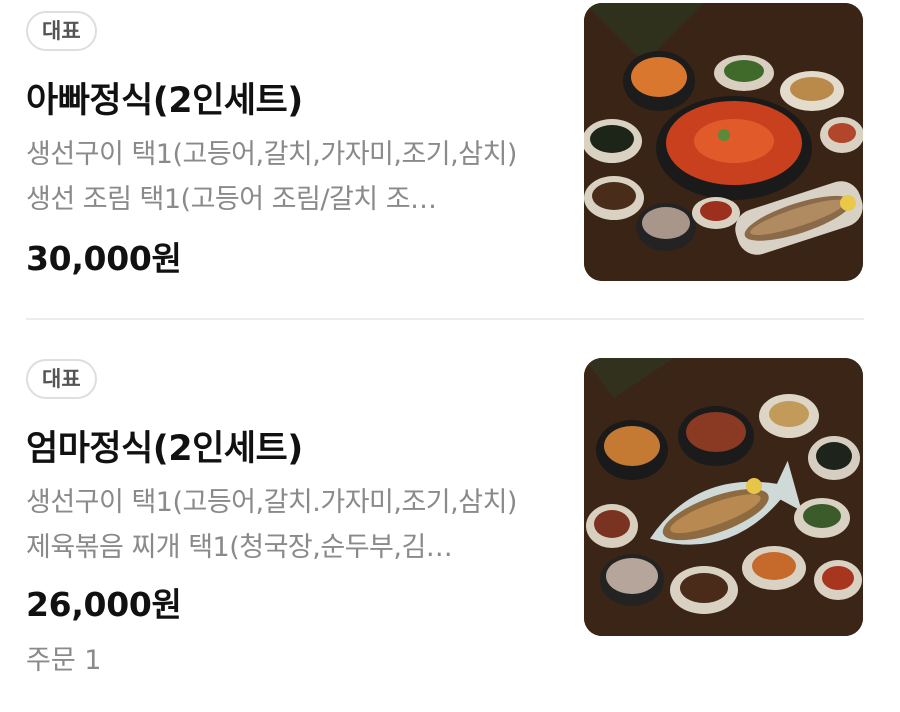 The width and height of the screenshot is (900, 712). What do you see at coordinates (104, 258) in the screenshot?
I see `menu-item-price: 30,000원` at bounding box center [104, 258].